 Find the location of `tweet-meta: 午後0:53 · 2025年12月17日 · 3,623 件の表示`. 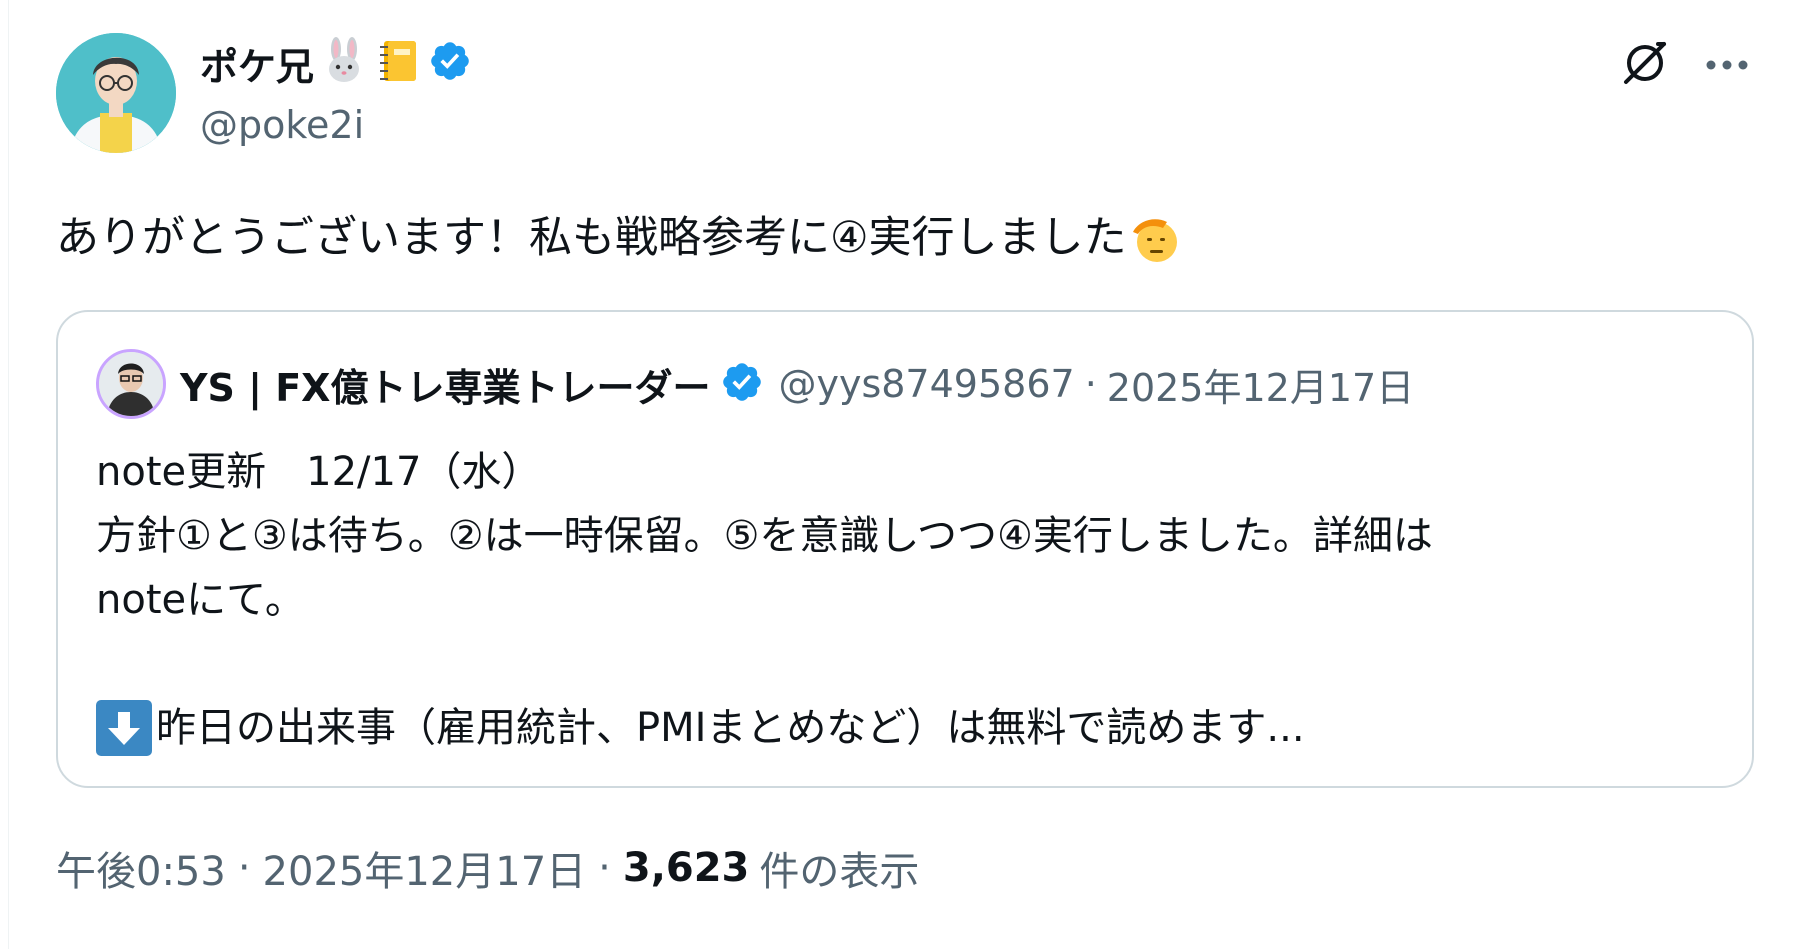

tweet-meta: 午後0:53 · 2025年12月17日 · 3,623 件の表示 is located at coordinates (487, 868).